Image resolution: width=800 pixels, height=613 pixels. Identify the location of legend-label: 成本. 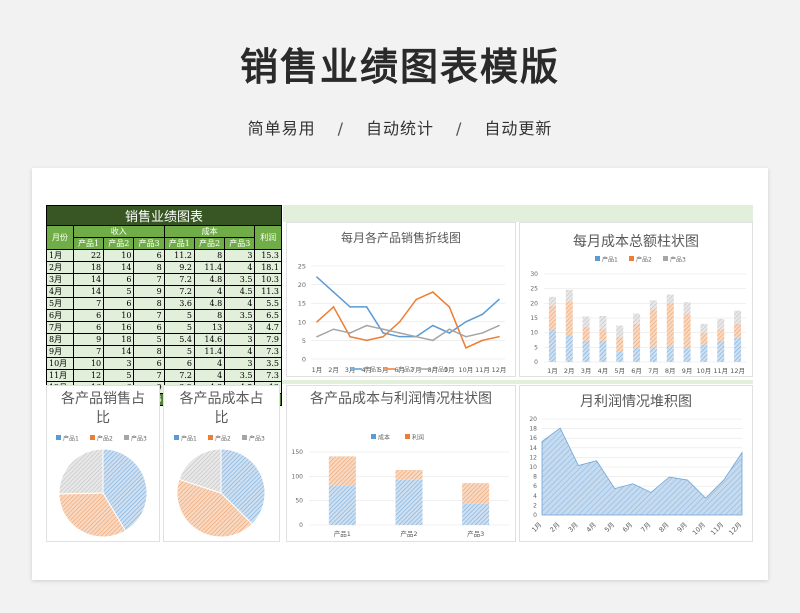
(384, 438).